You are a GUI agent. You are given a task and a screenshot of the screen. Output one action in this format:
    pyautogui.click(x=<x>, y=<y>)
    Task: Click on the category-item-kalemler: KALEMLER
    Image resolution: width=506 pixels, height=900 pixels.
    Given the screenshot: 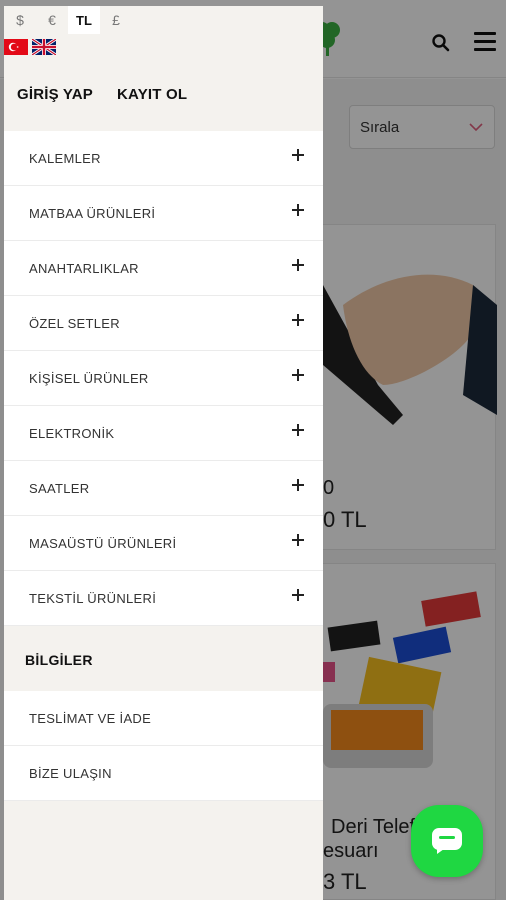 What is the action you would take?
    pyautogui.click(x=163, y=158)
    